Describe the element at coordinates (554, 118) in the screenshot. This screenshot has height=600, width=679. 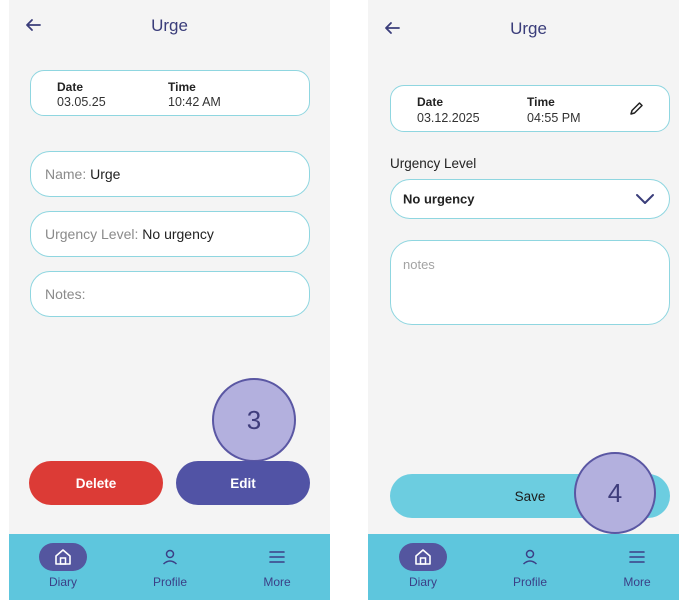
I see `time-value: 04:55 PM` at that location.